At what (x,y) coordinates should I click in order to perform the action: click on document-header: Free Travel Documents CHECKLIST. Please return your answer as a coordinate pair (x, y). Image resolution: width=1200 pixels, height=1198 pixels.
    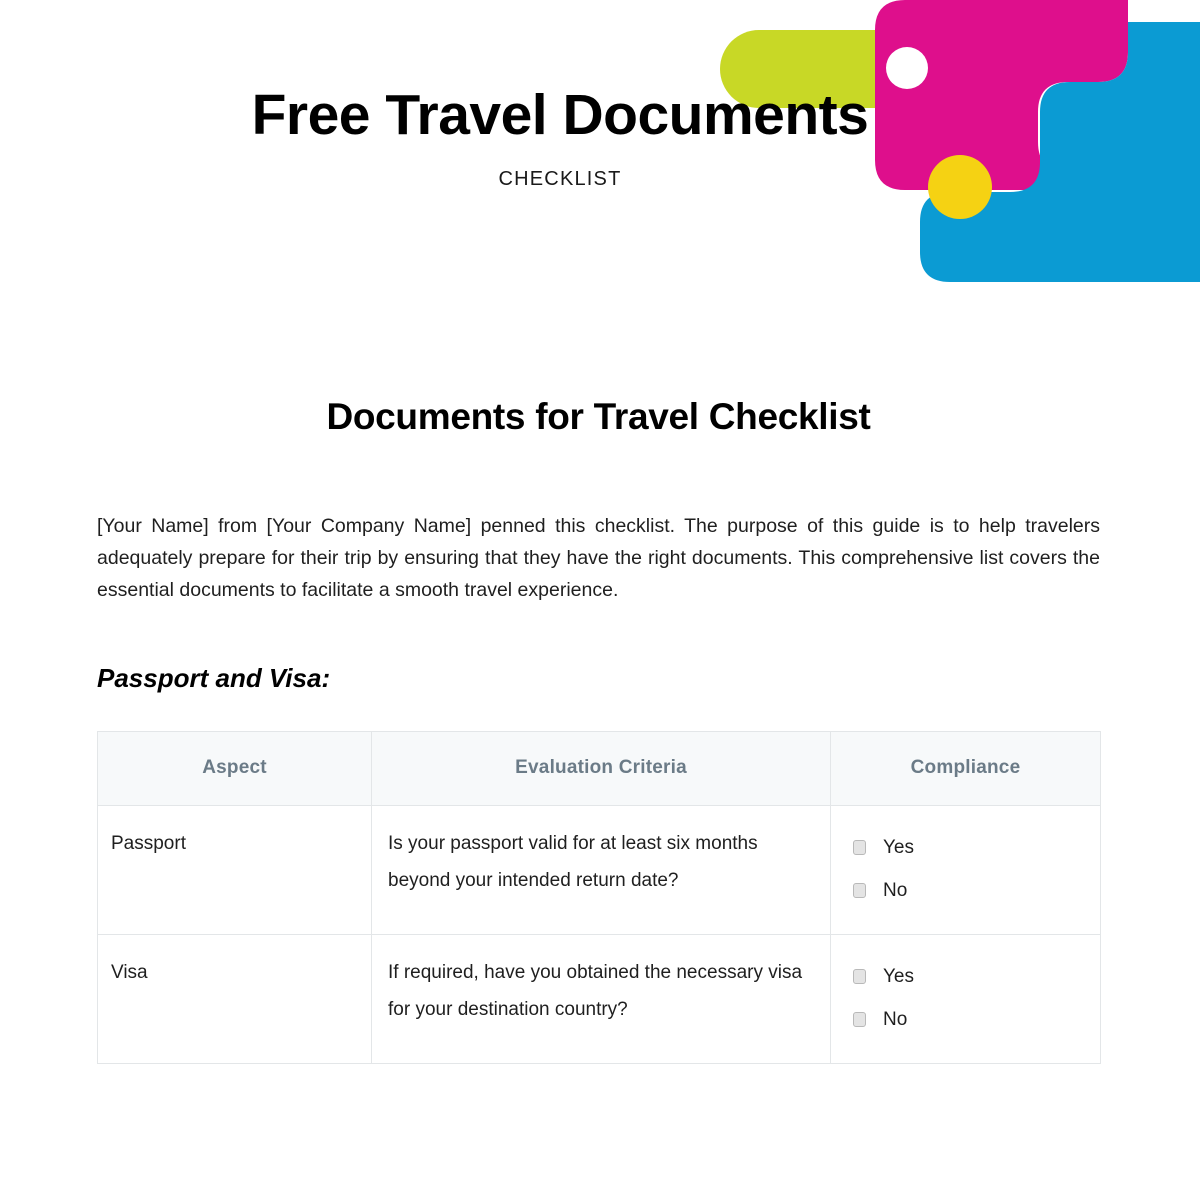
    Looking at the image, I should click on (560, 95).